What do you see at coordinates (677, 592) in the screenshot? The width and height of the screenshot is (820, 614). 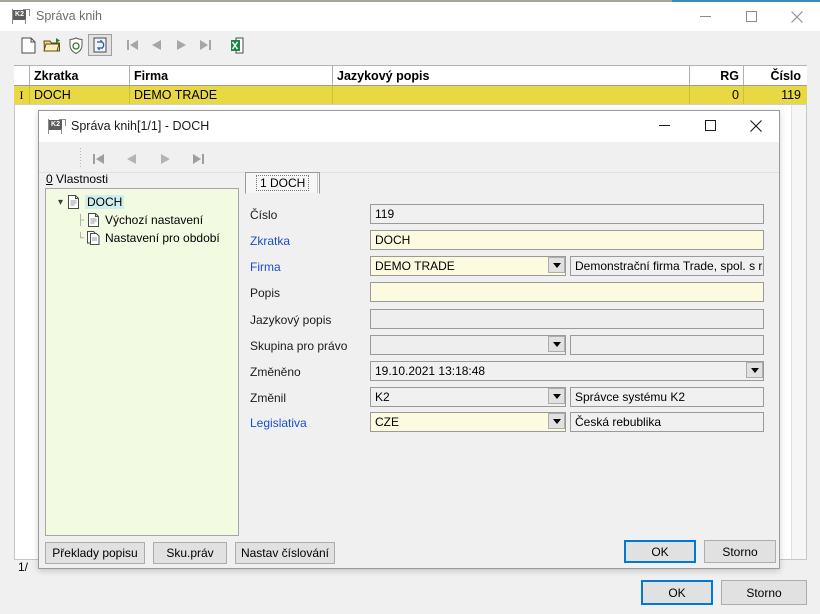 I see `main-ok-button: OK` at bounding box center [677, 592].